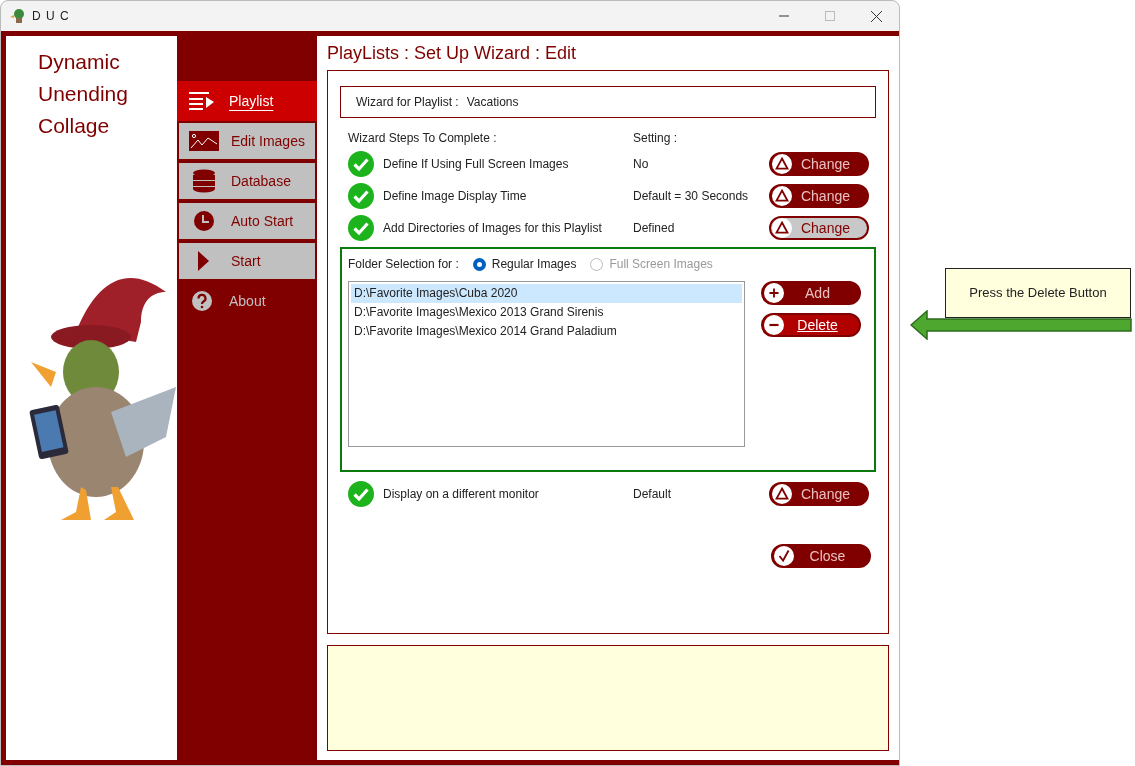  I want to click on close-button: Close, so click(821, 556).